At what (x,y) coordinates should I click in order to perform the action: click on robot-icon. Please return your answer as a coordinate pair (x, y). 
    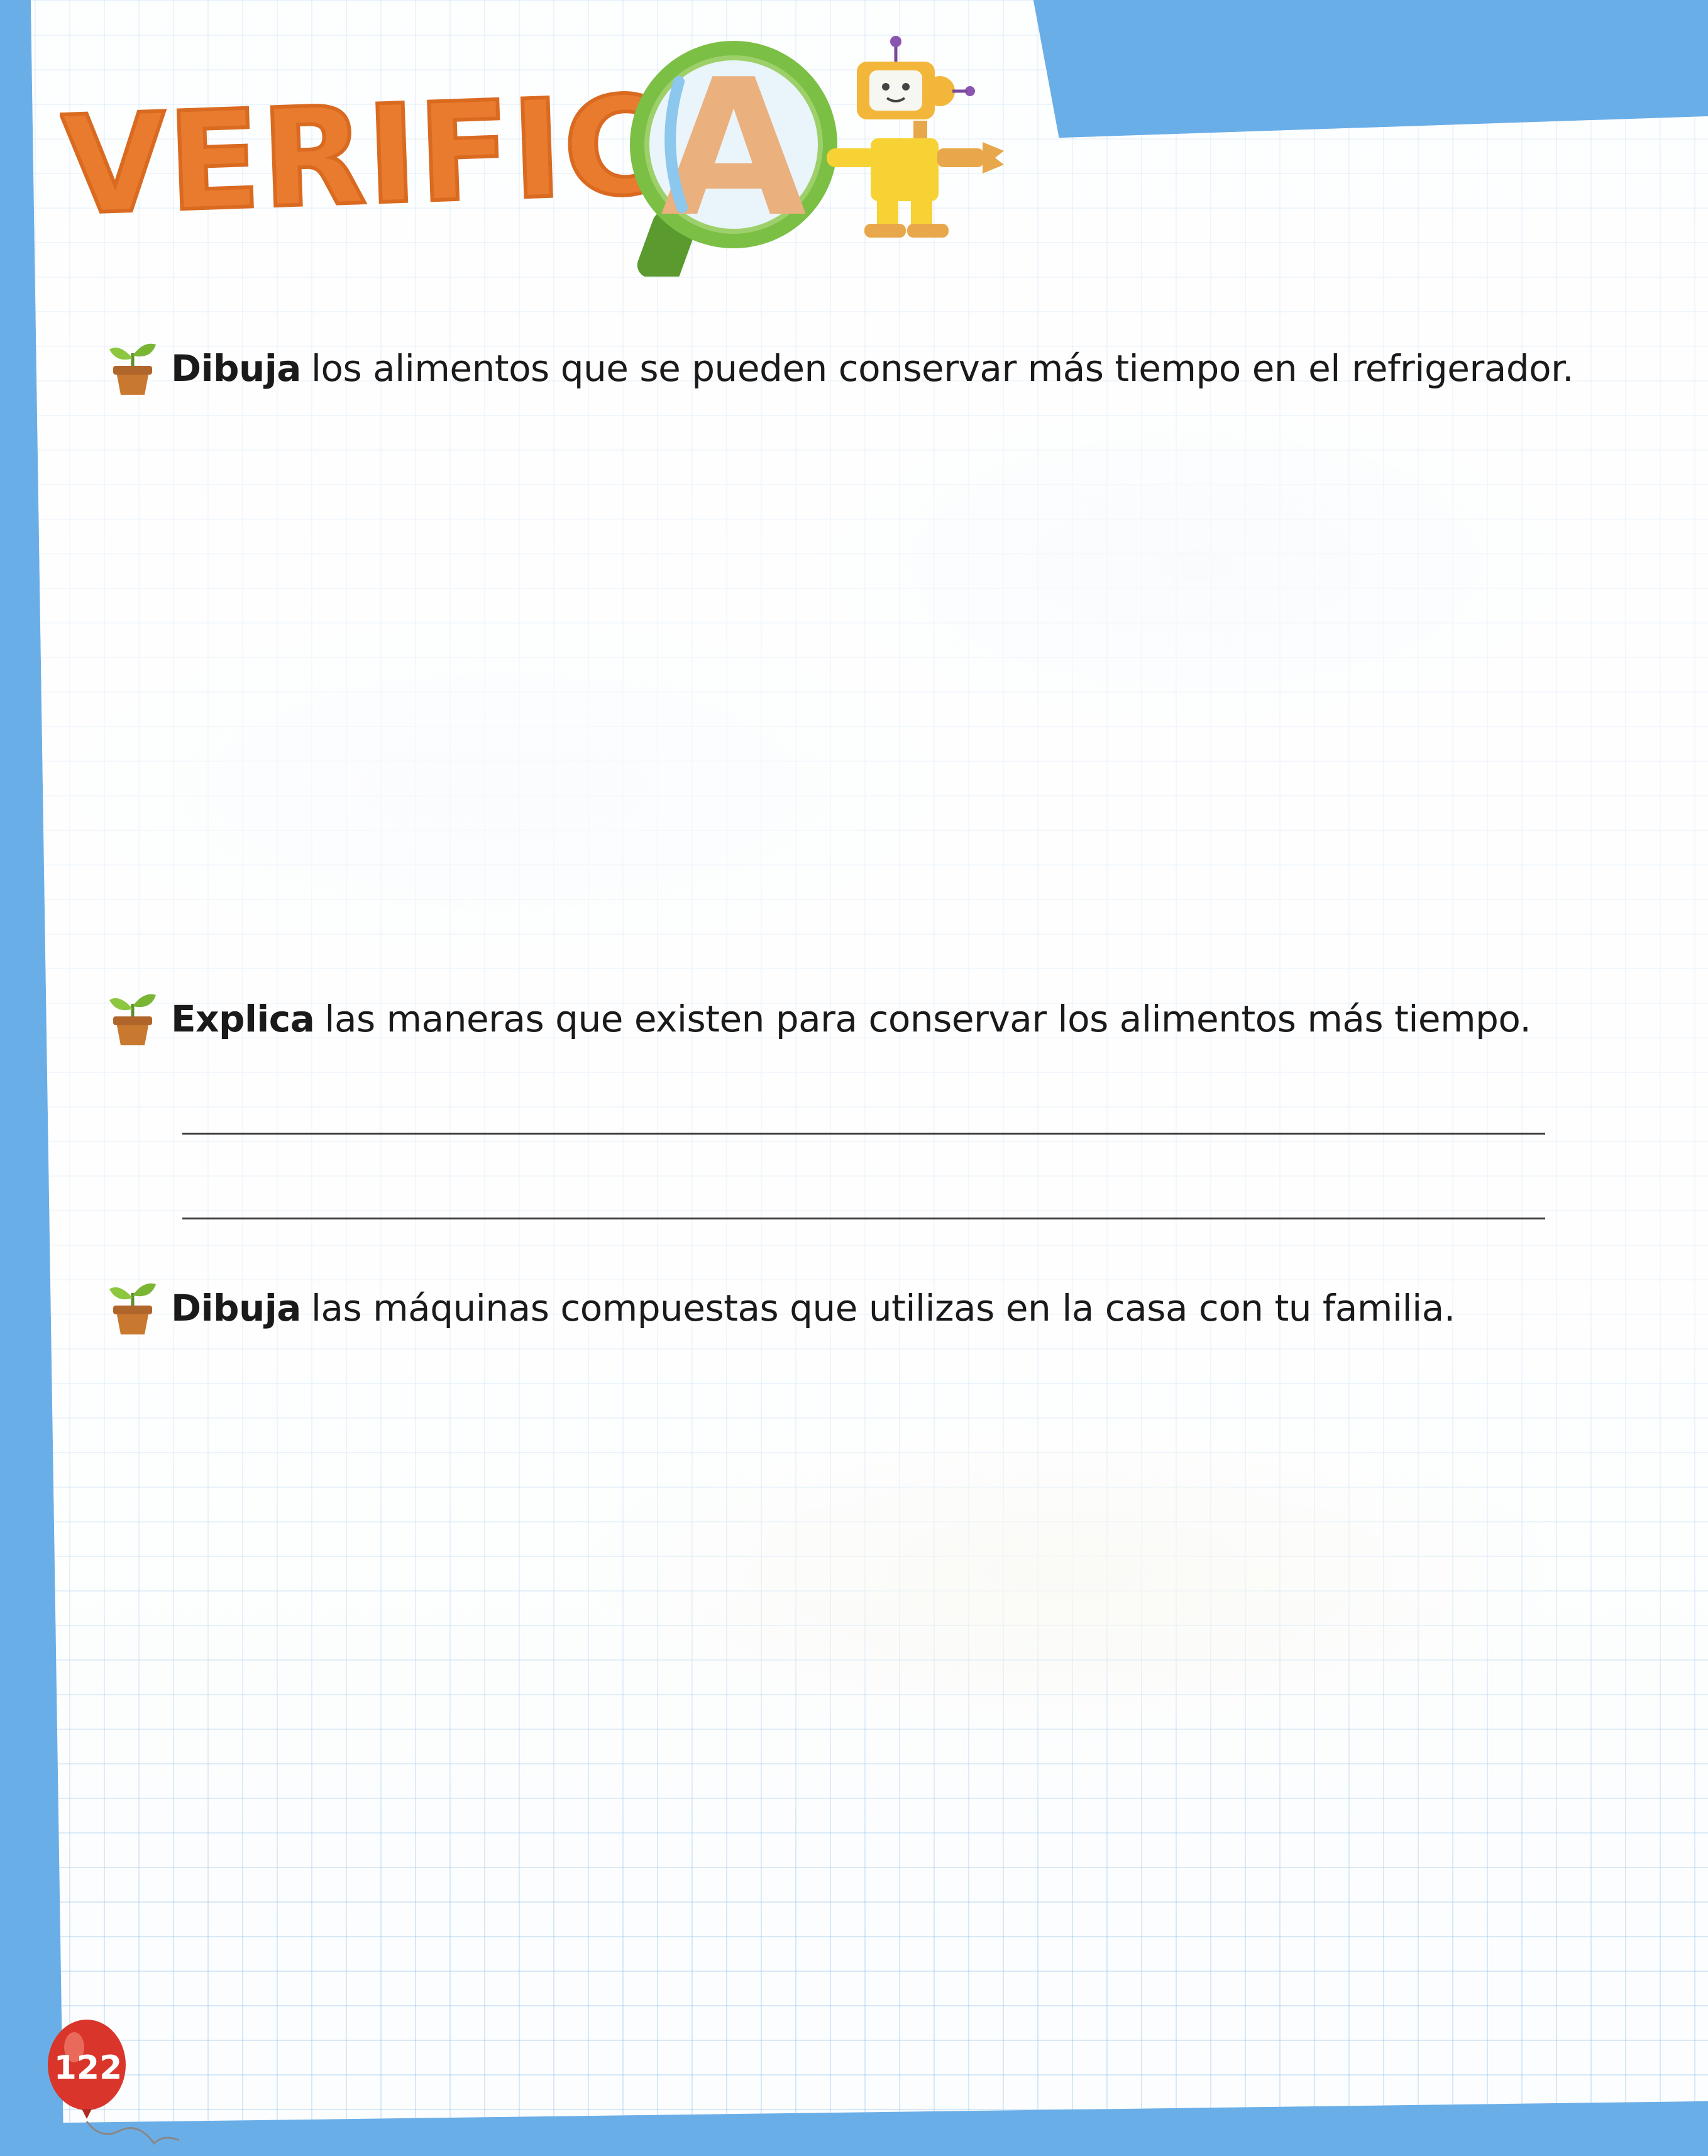
    Looking at the image, I should click on (915, 137).